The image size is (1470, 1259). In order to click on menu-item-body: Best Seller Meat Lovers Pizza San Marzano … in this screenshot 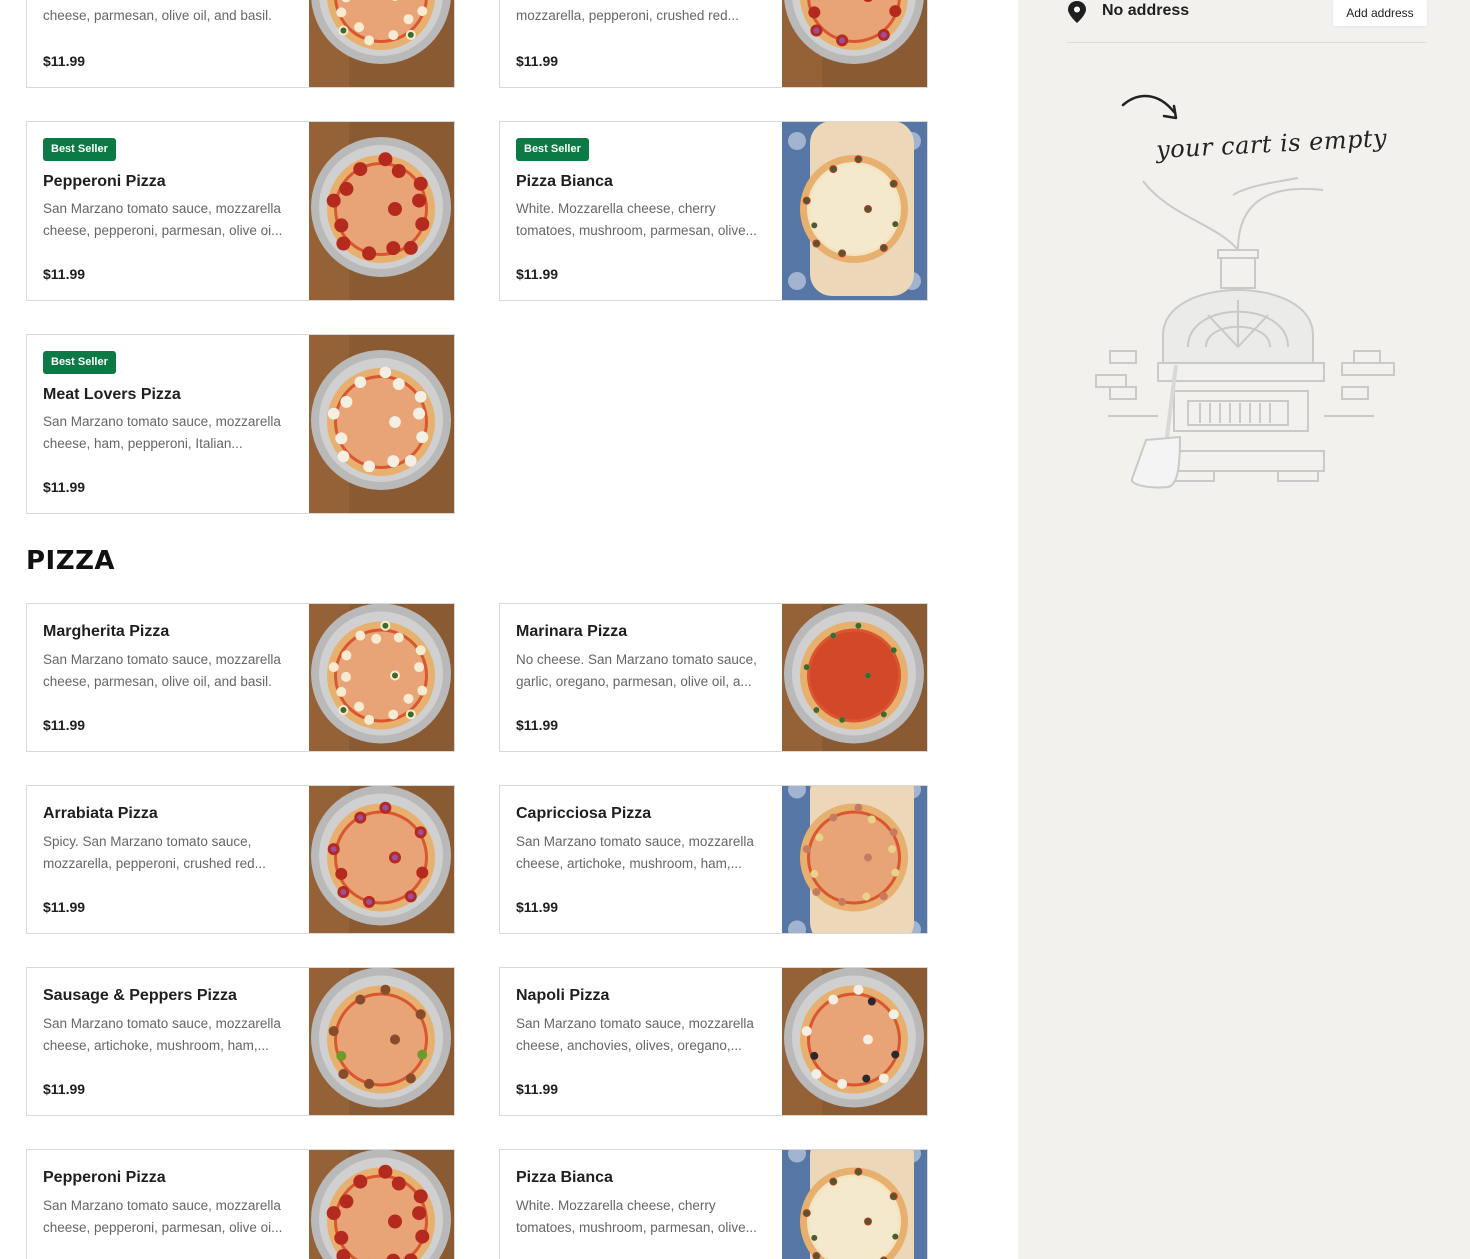, I will do `click(173, 424)`.